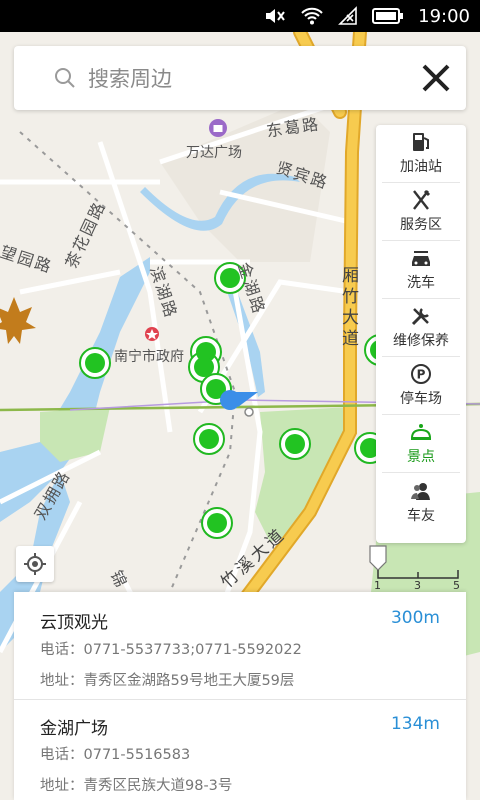 The width and height of the screenshot is (480, 800). What do you see at coordinates (388, 16) in the screenshot?
I see `battery-icon` at bounding box center [388, 16].